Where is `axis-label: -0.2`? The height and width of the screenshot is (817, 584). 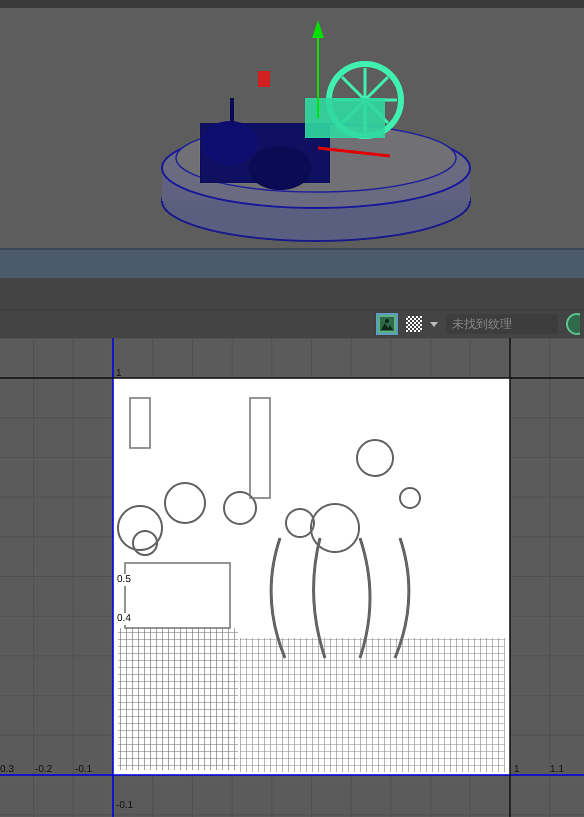
axis-label: -0.2 is located at coordinates (43, 770).